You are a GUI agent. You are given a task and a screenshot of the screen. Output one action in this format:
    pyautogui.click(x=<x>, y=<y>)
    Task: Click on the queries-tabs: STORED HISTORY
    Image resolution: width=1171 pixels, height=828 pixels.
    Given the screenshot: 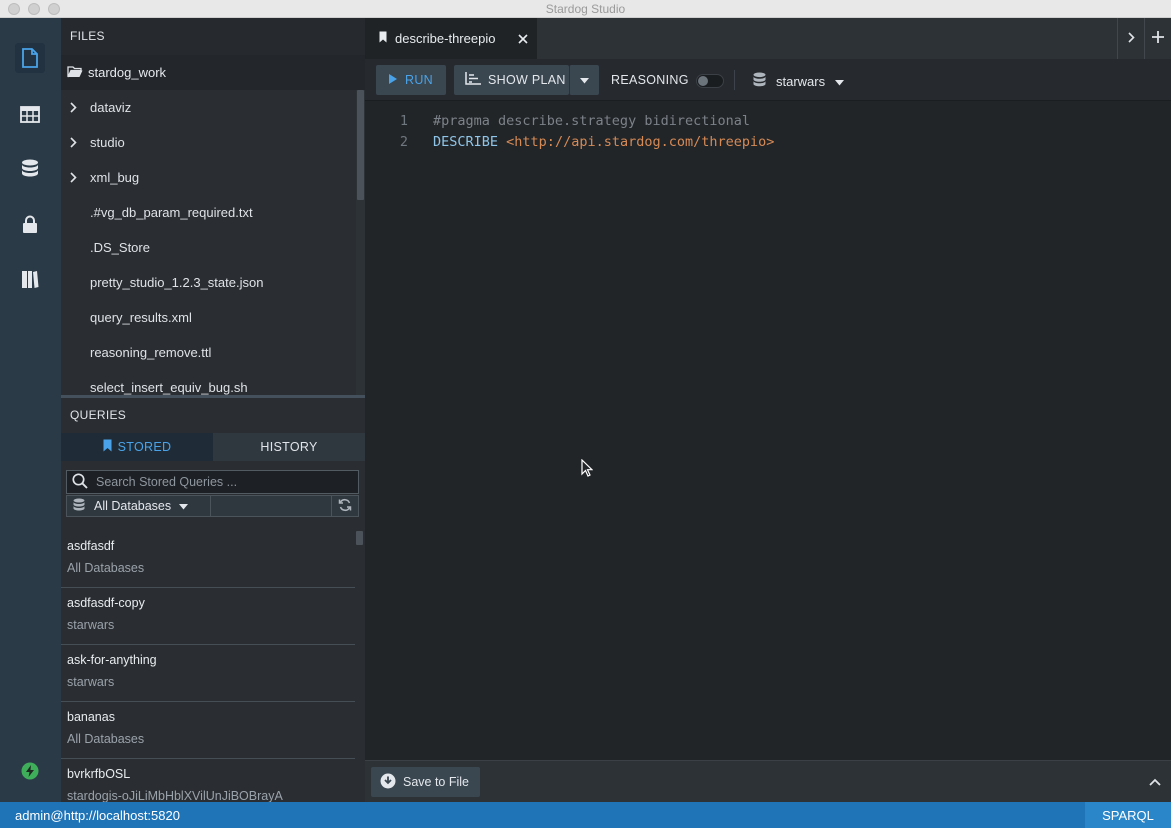 What is the action you would take?
    pyautogui.click(x=213, y=447)
    